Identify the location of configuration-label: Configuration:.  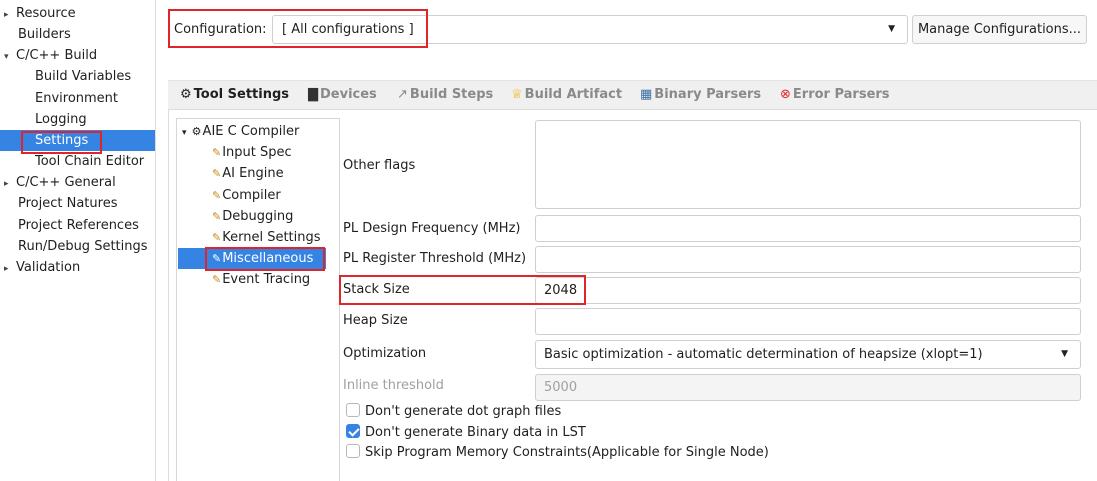
(220, 29).